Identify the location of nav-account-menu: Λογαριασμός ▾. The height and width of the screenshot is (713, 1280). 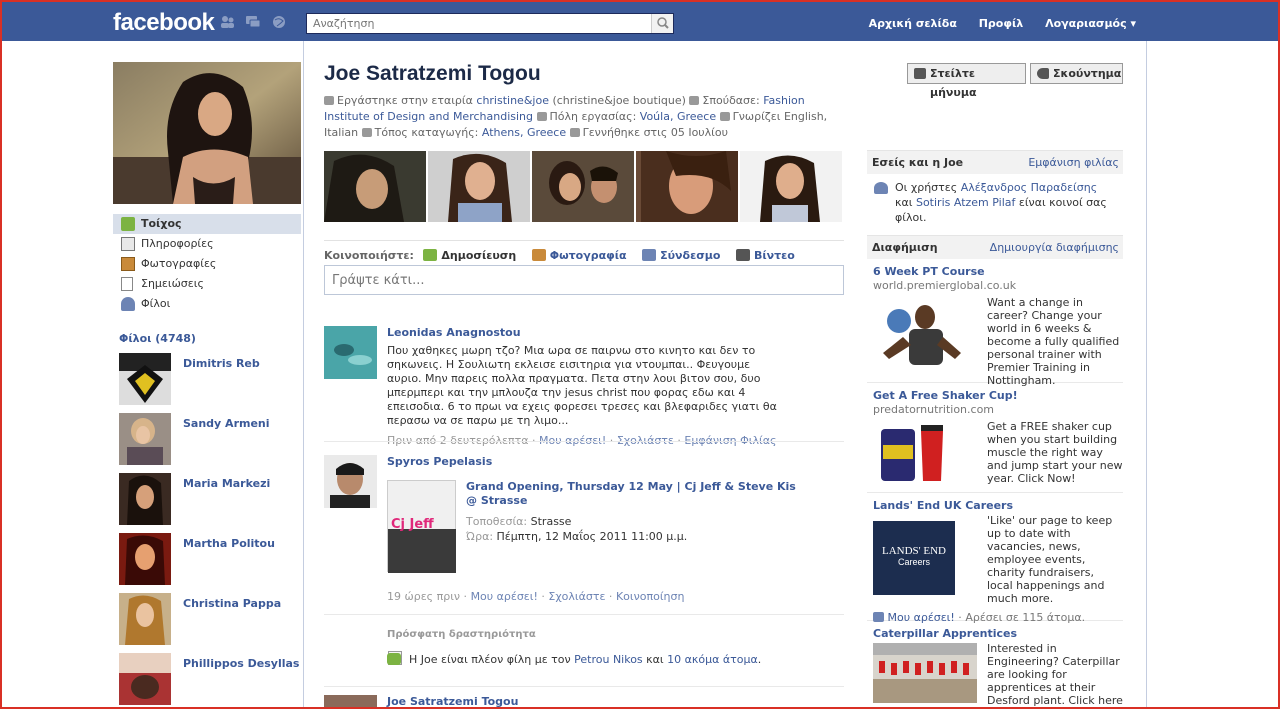
(1090, 23).